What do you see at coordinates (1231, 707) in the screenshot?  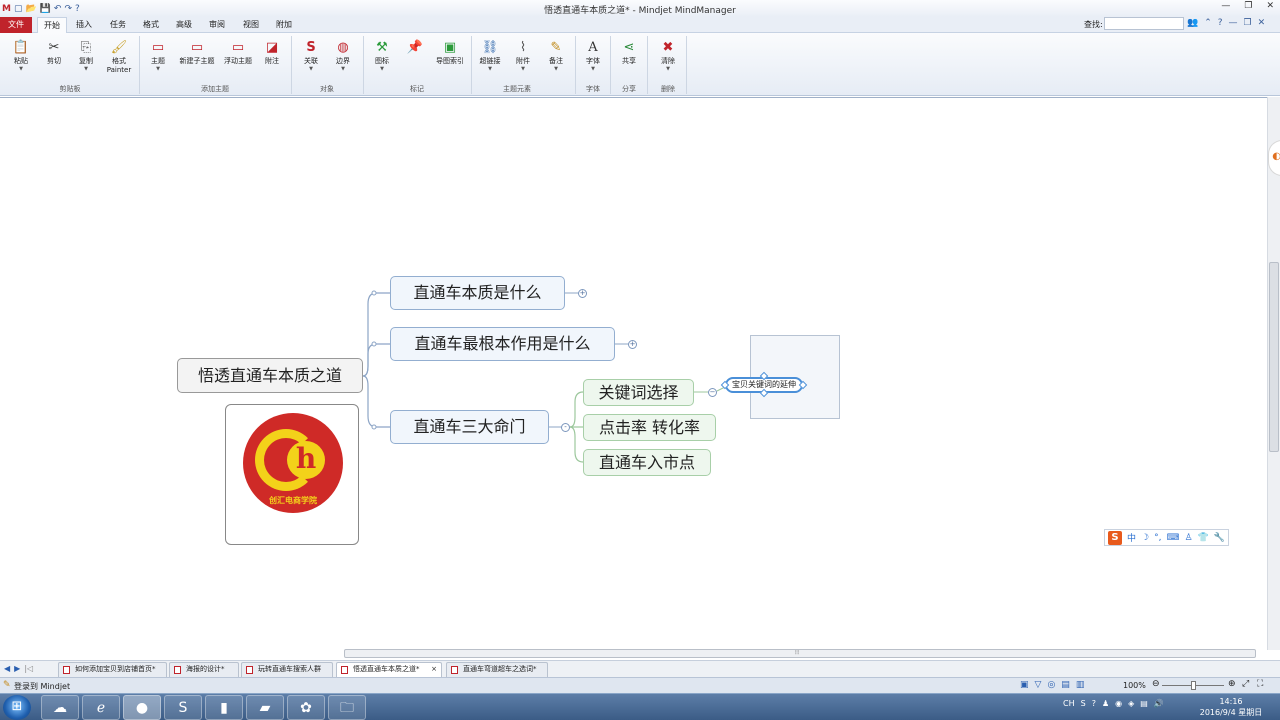 I see `clock: 14:16 2016/9/4 星期日` at bounding box center [1231, 707].